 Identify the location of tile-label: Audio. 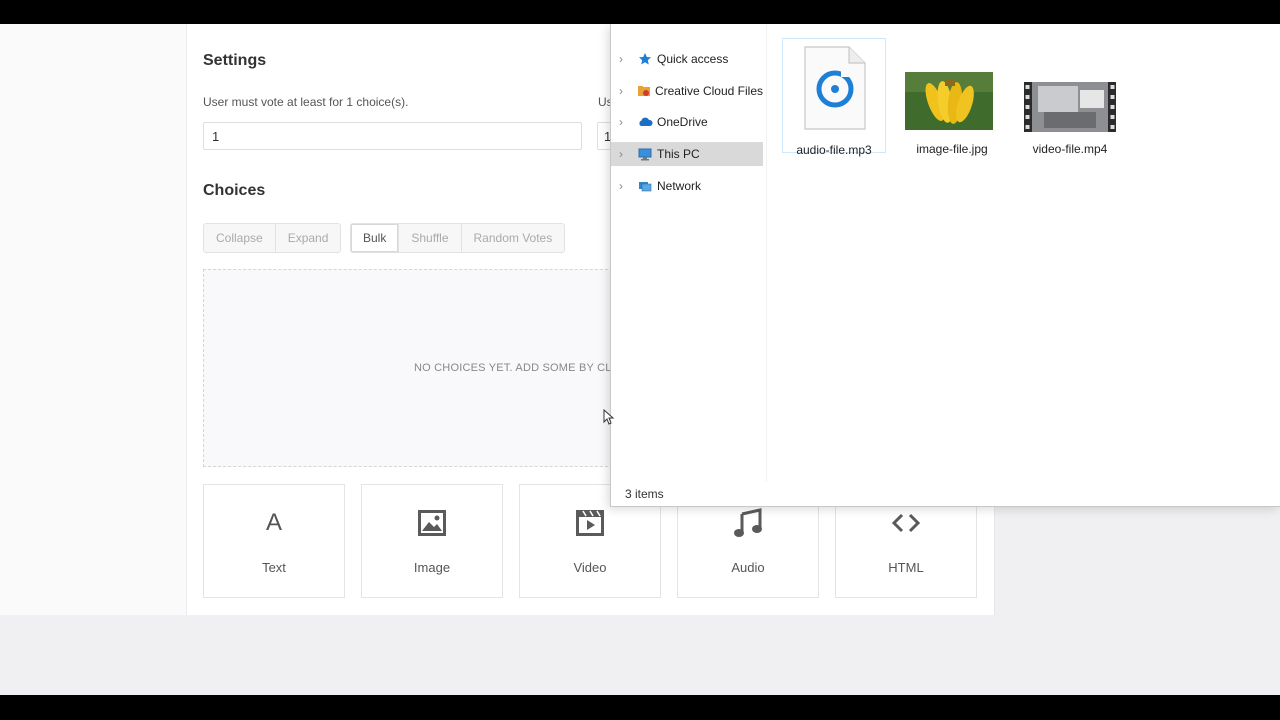
(748, 567).